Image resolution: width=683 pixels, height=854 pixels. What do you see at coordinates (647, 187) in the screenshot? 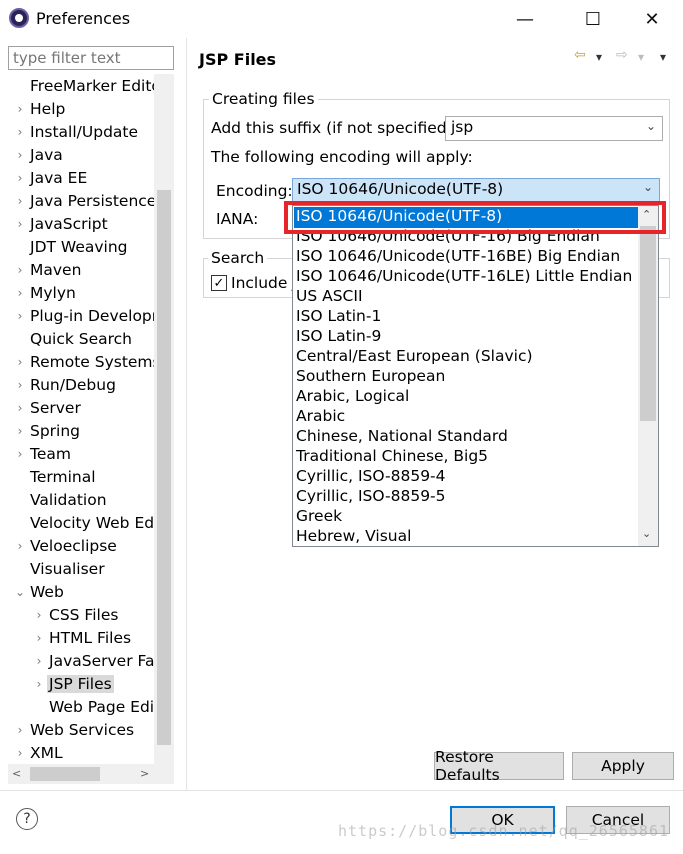
I see `chevron-down-icon: ⌄` at bounding box center [647, 187].